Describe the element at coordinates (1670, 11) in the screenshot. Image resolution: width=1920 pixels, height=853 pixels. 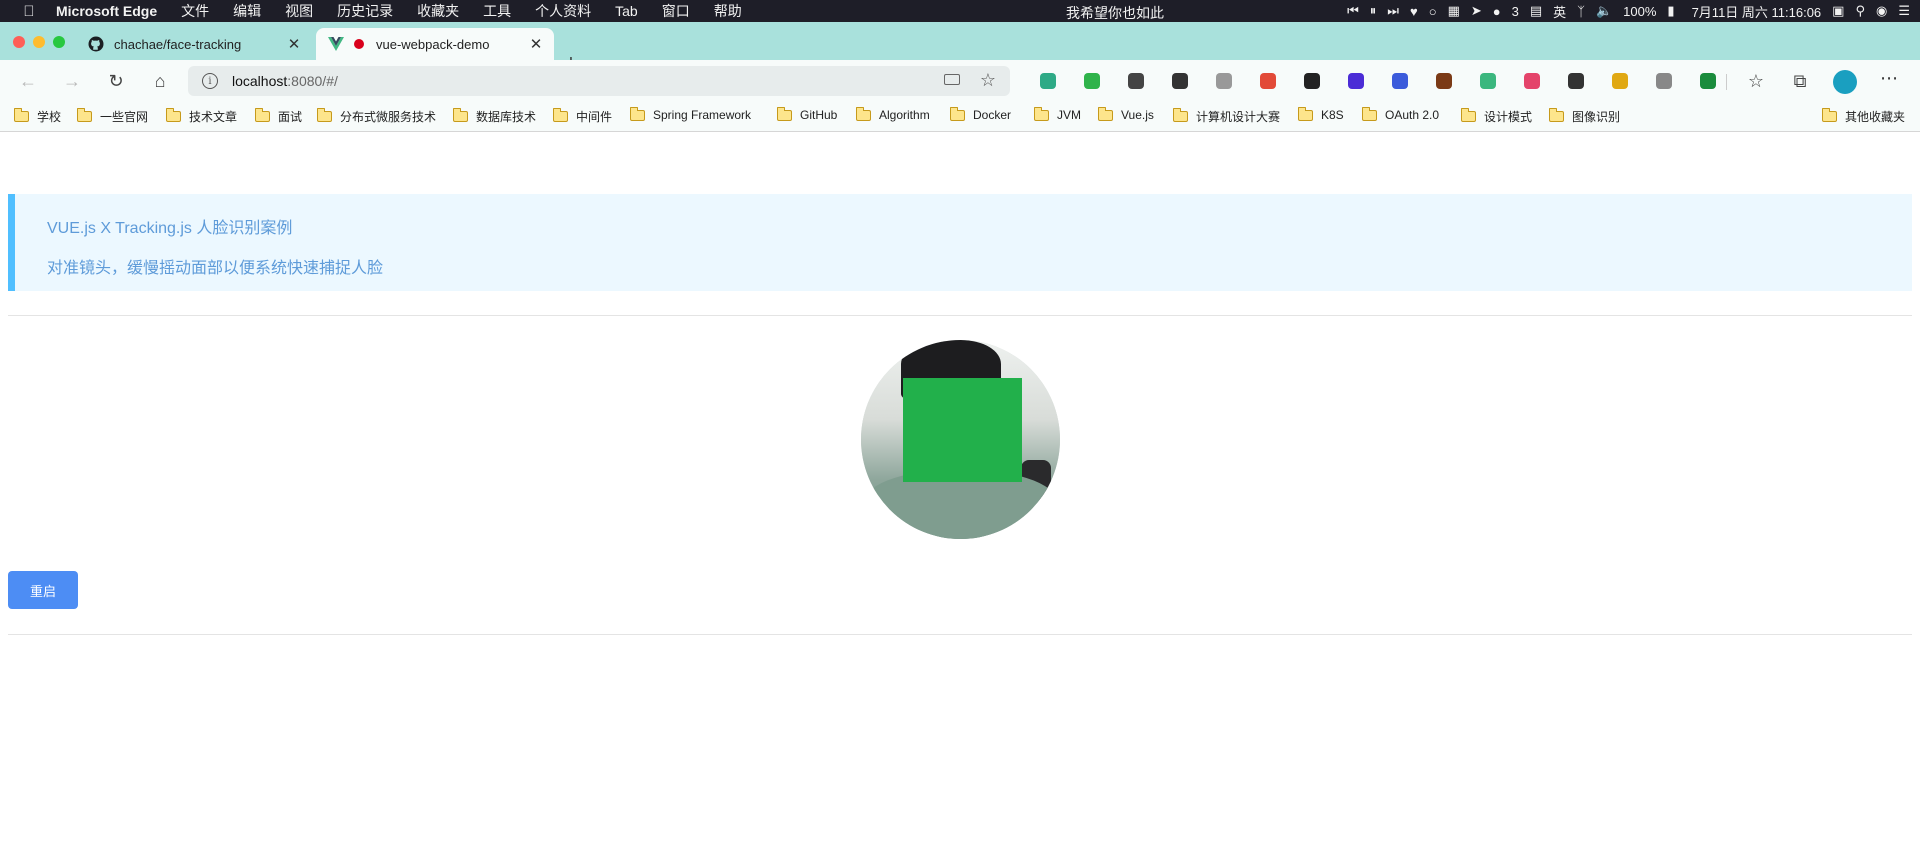
I see `battery-icon: ▮` at that location.